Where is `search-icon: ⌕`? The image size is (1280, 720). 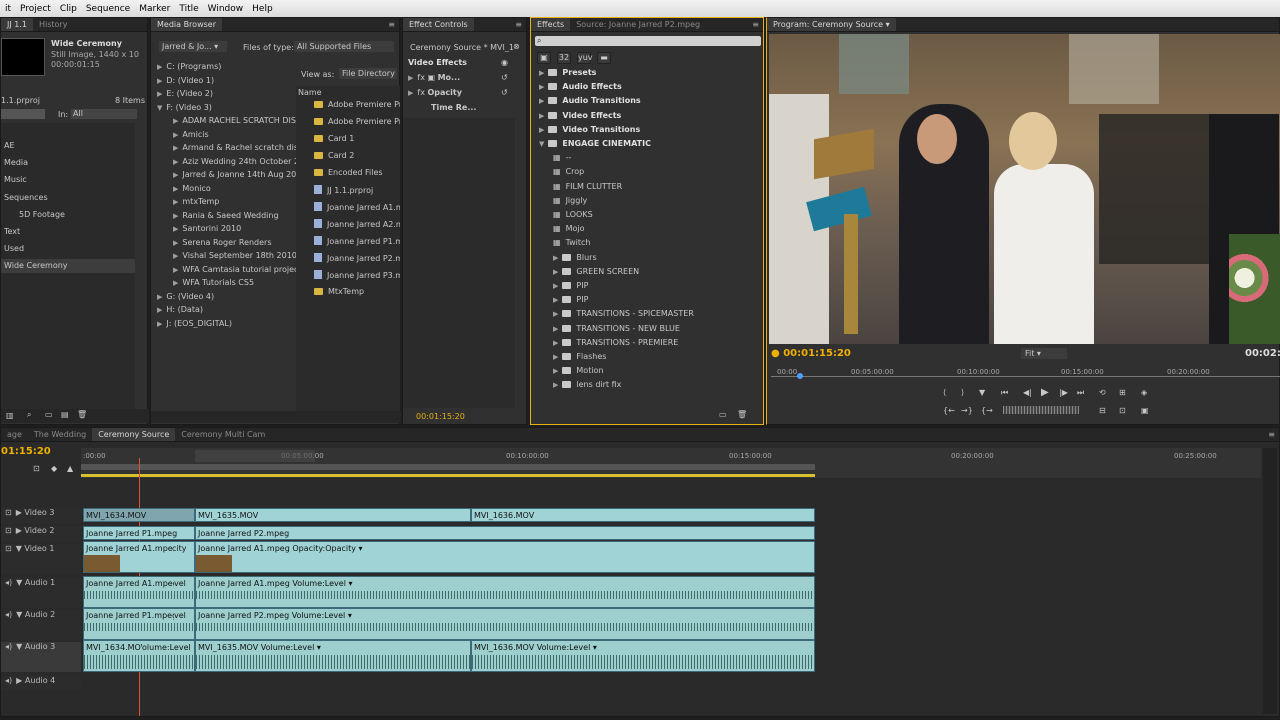
search-icon: ⌕ is located at coordinates (29, 415).